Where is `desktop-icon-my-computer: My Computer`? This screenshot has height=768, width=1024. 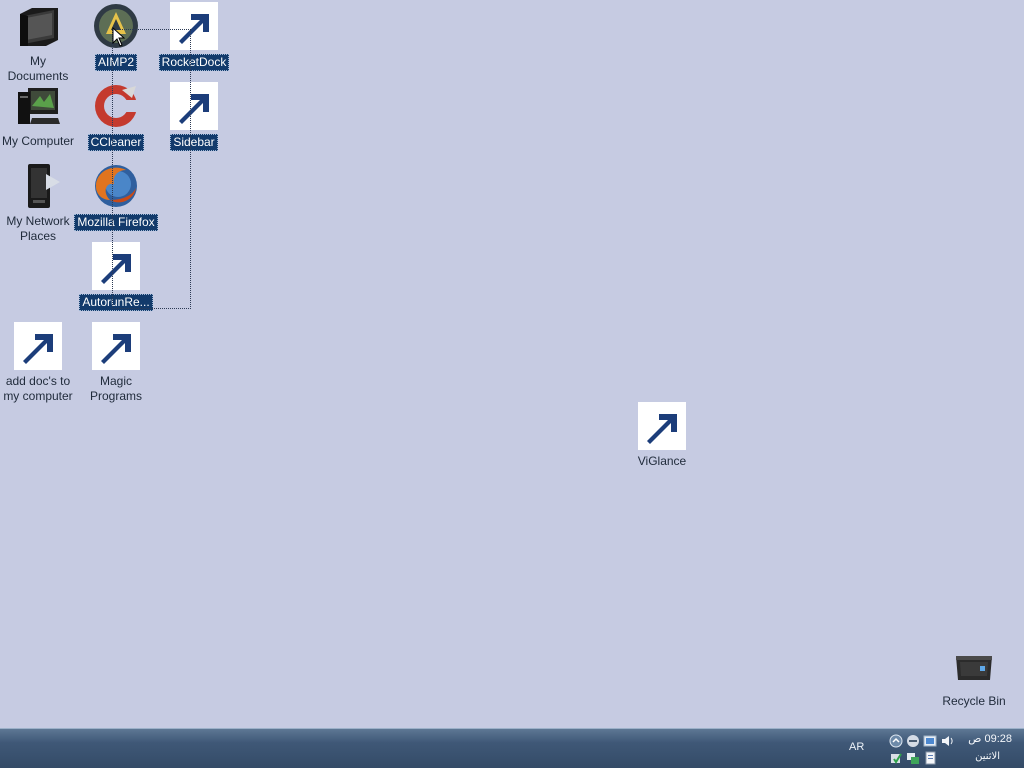 desktop-icon-my-computer: My Computer is located at coordinates (39, 115).